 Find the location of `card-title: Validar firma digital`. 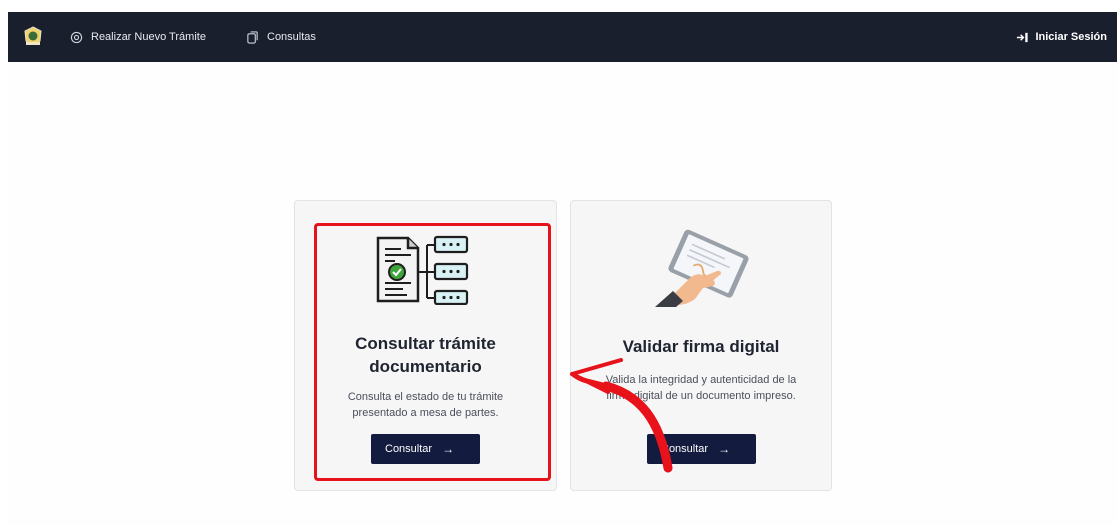

card-title: Validar firma digital is located at coordinates (701, 346).